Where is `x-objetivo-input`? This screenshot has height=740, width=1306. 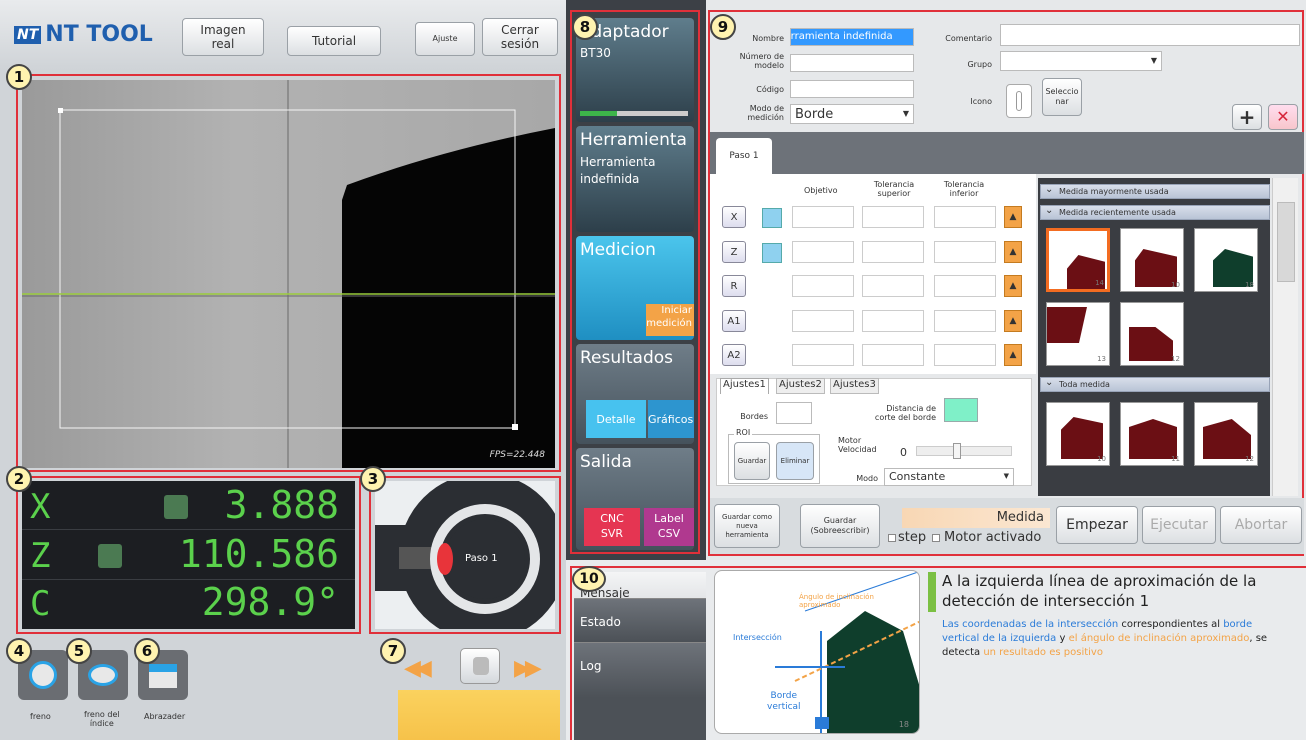
x-objetivo-input is located at coordinates (823, 217).